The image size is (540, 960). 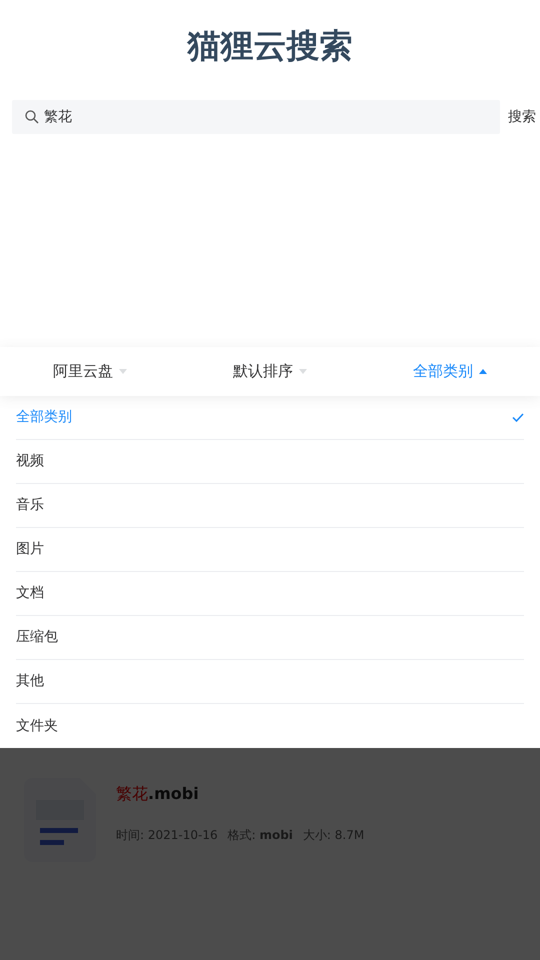 I want to click on filter-tab: 全部类别, so click(x=450, y=371).